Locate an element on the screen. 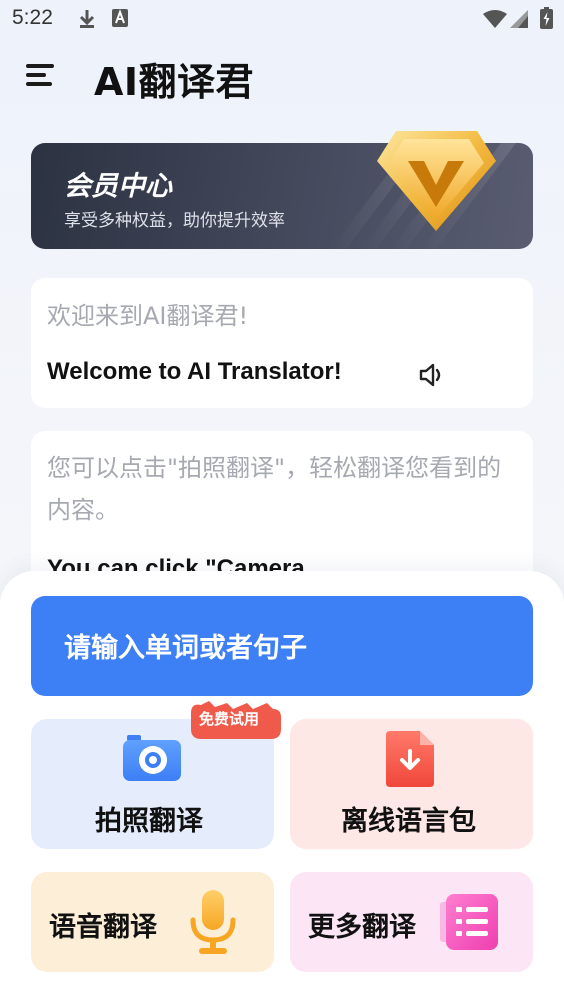 The image size is (564, 1004). voice-translate-tile: 语音翻译 is located at coordinates (152, 922).